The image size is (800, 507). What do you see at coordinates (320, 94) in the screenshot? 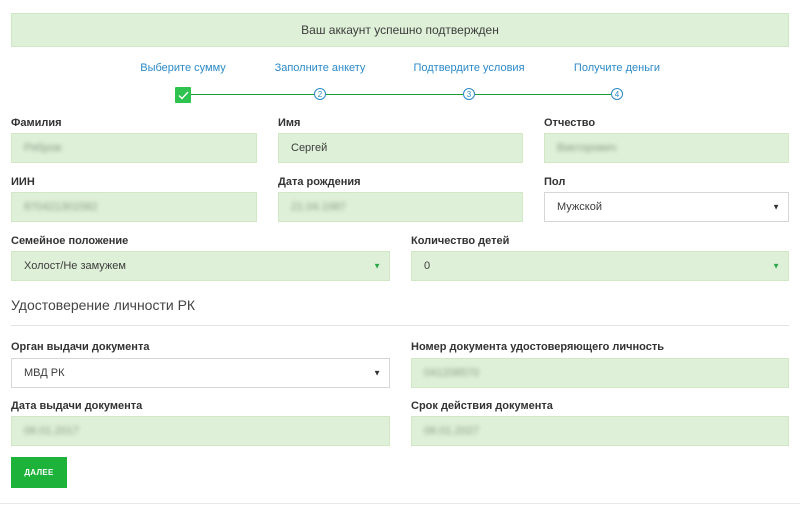
I see `step-2-circle: 2` at bounding box center [320, 94].